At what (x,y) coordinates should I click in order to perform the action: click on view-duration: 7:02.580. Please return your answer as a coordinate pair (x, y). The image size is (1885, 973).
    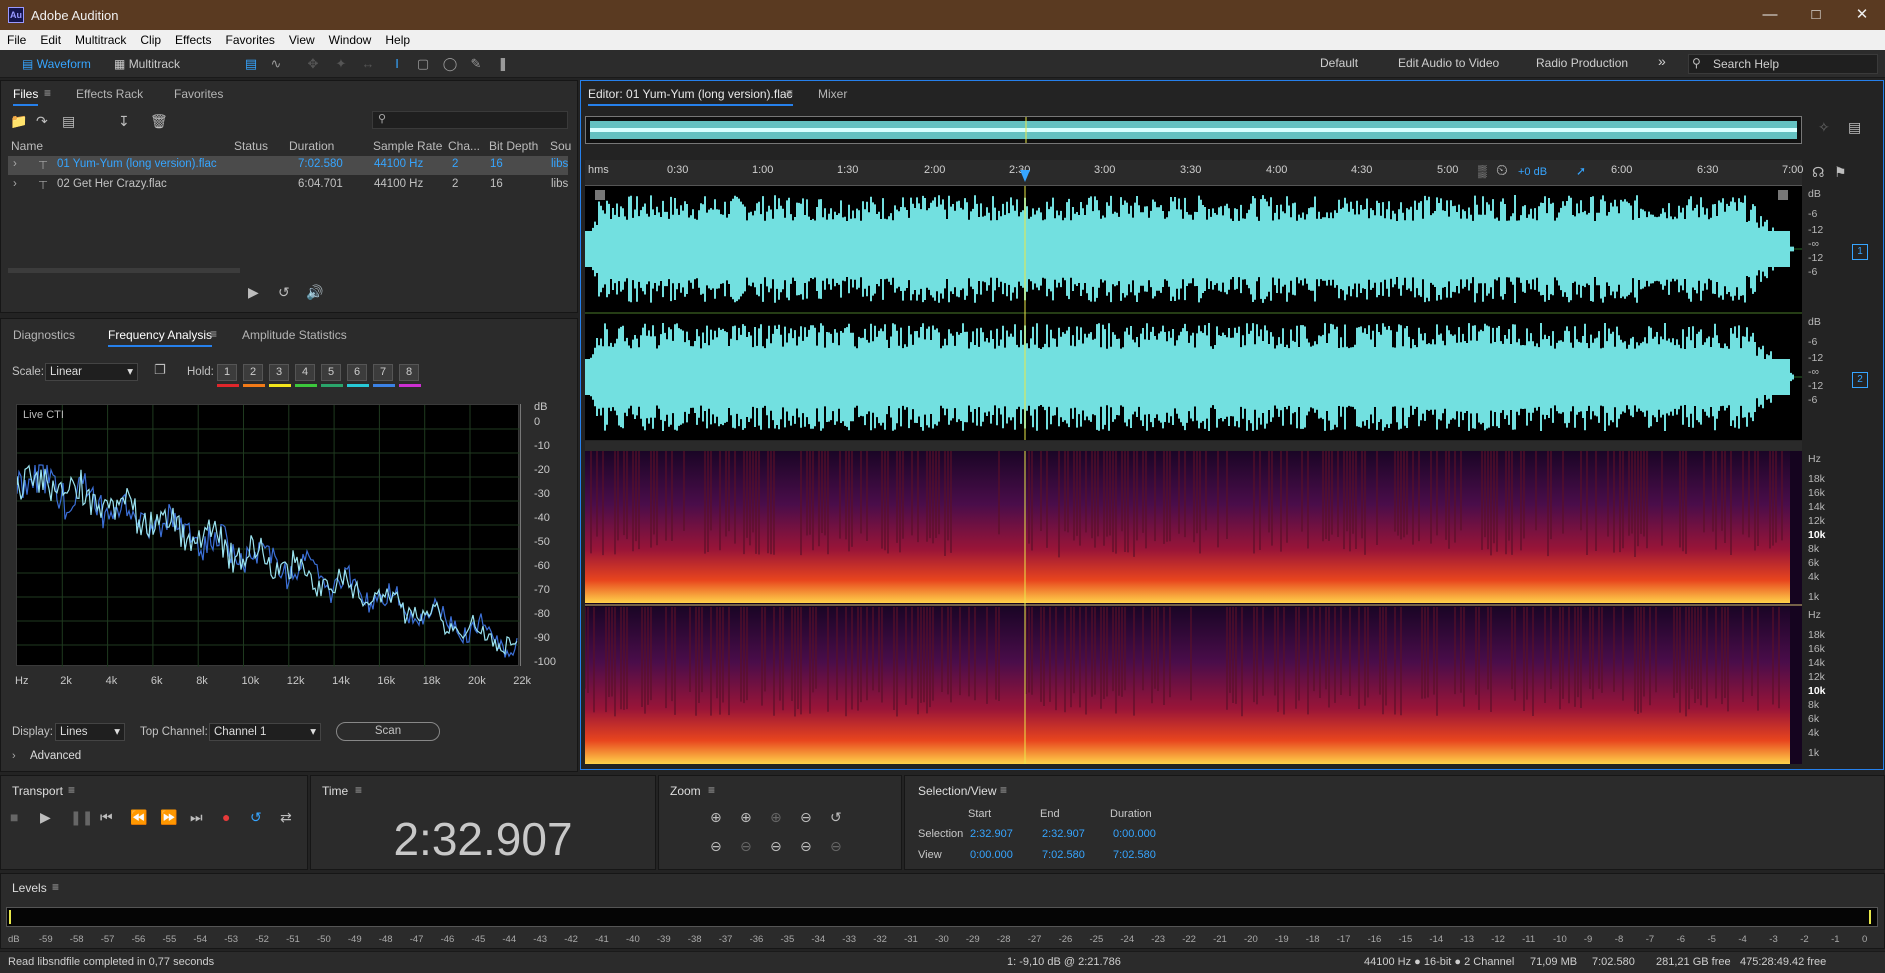
    Looking at the image, I should click on (1134, 855).